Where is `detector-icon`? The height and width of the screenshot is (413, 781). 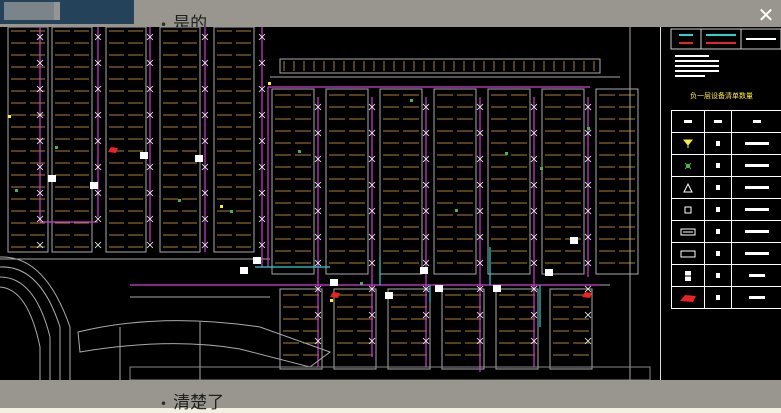
detector-icon is located at coordinates (688, 187).